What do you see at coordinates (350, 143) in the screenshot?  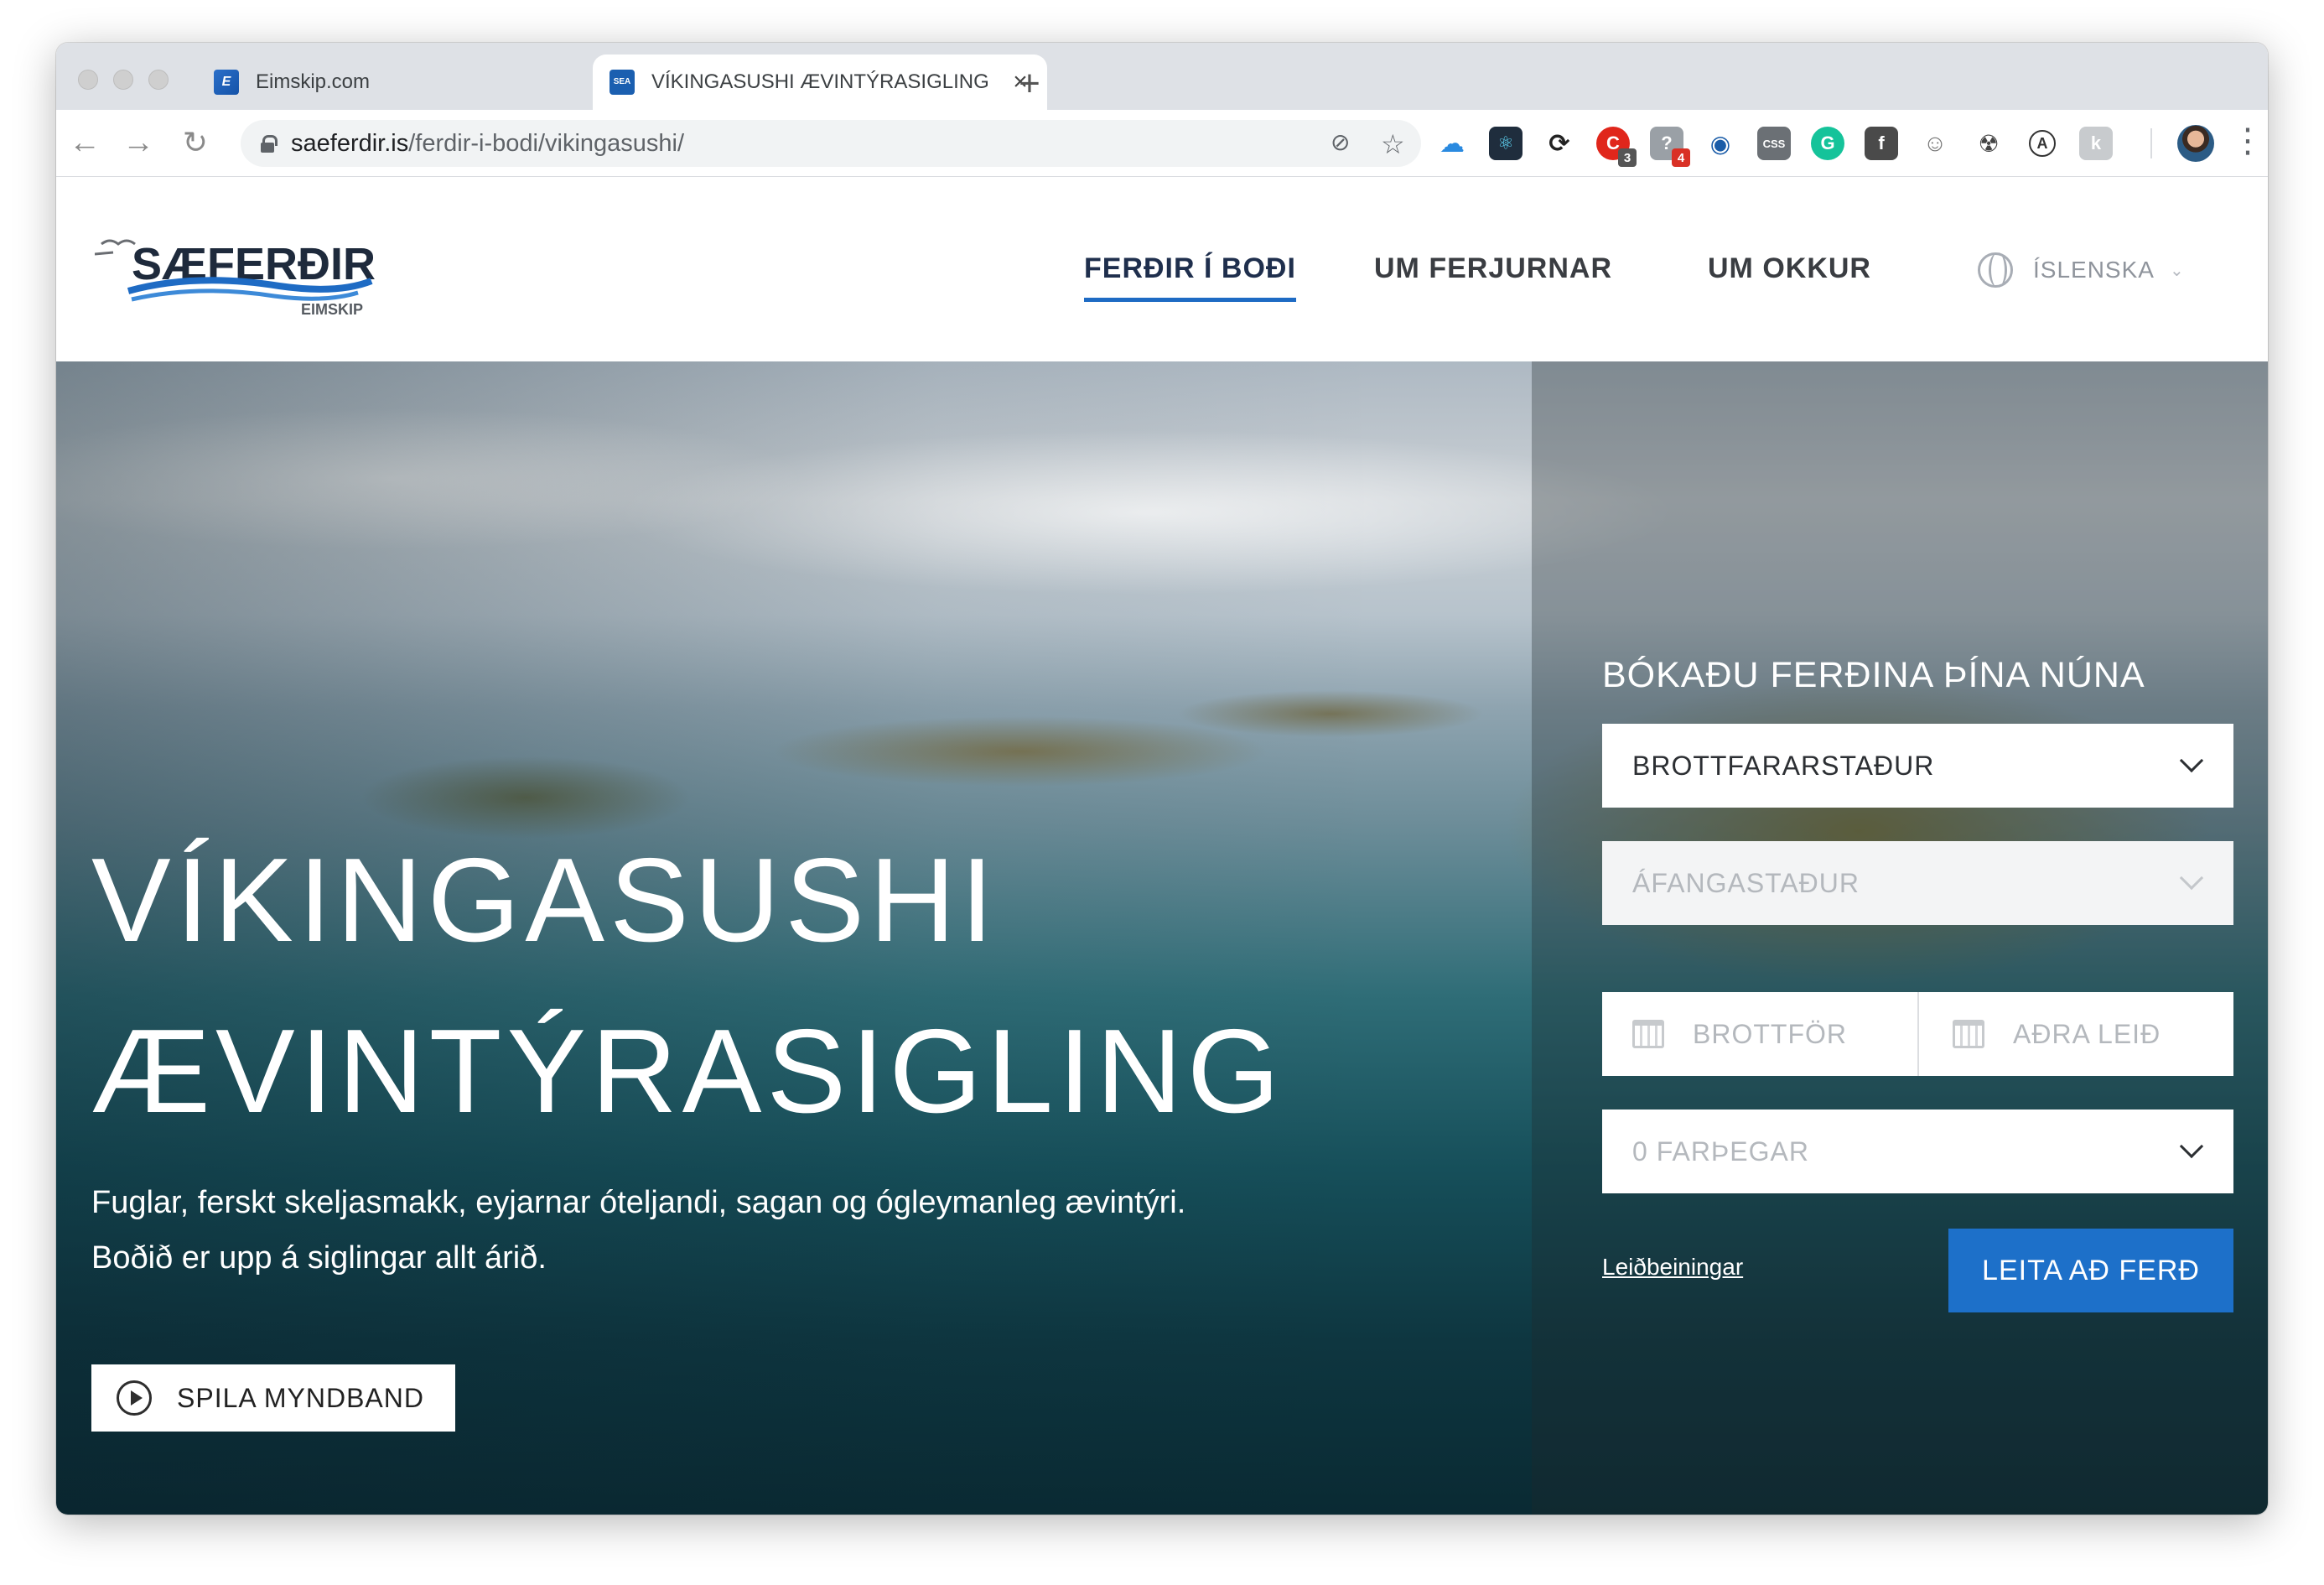 I see `url-host: saeferdir.is` at bounding box center [350, 143].